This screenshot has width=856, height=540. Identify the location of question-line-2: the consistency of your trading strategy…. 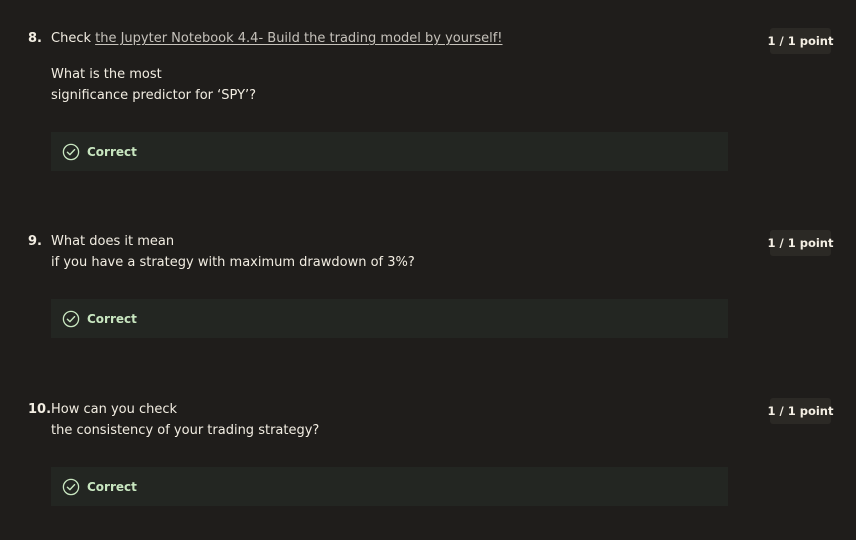
(185, 430).